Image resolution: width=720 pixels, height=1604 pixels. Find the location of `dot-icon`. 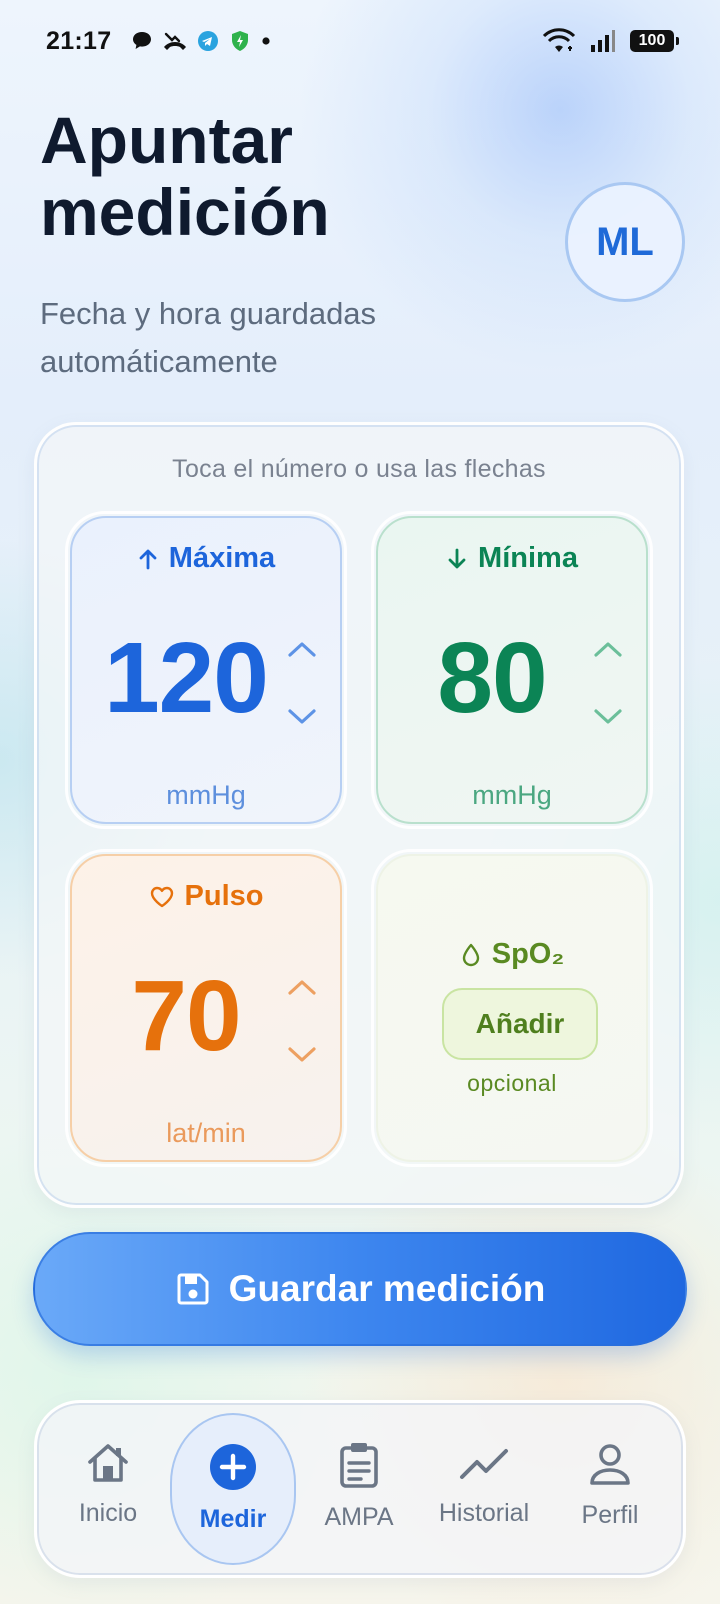

dot-icon is located at coordinates (266, 41).